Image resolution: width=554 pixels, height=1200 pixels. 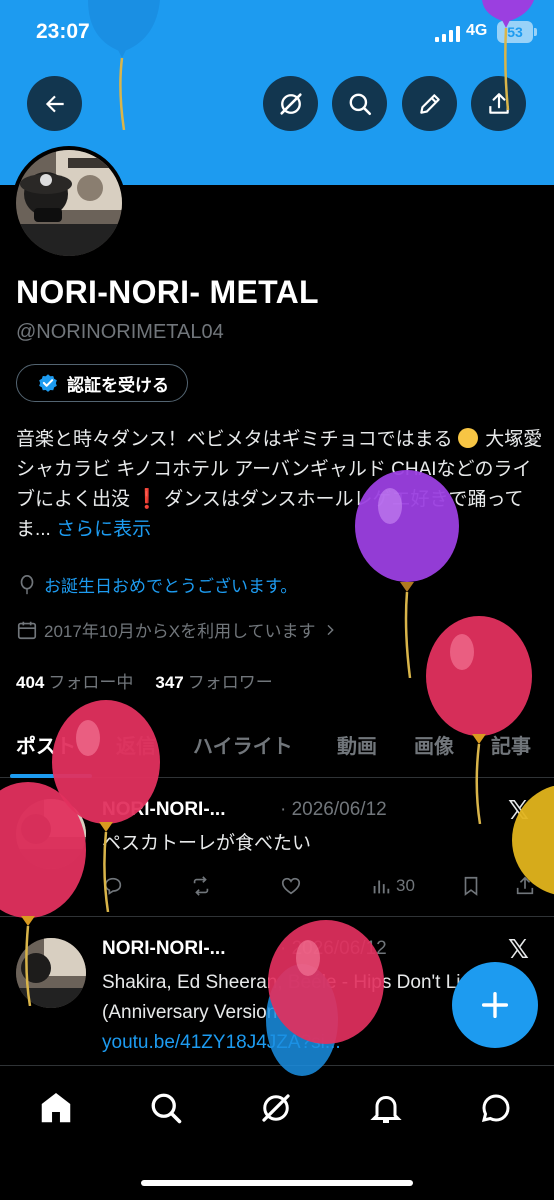 What do you see at coordinates (91, 682) in the screenshot?
I see `following-label: フォロー中` at bounding box center [91, 682].